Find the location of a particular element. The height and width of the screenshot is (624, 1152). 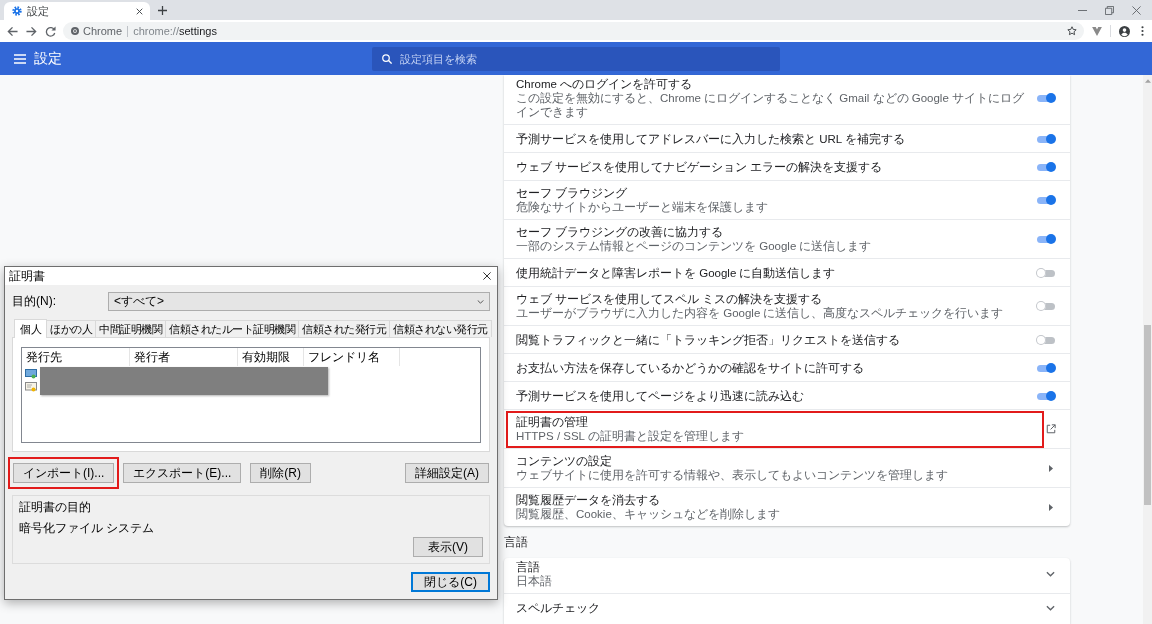

setting-title: スペルチェック is located at coordinates (558, 608).